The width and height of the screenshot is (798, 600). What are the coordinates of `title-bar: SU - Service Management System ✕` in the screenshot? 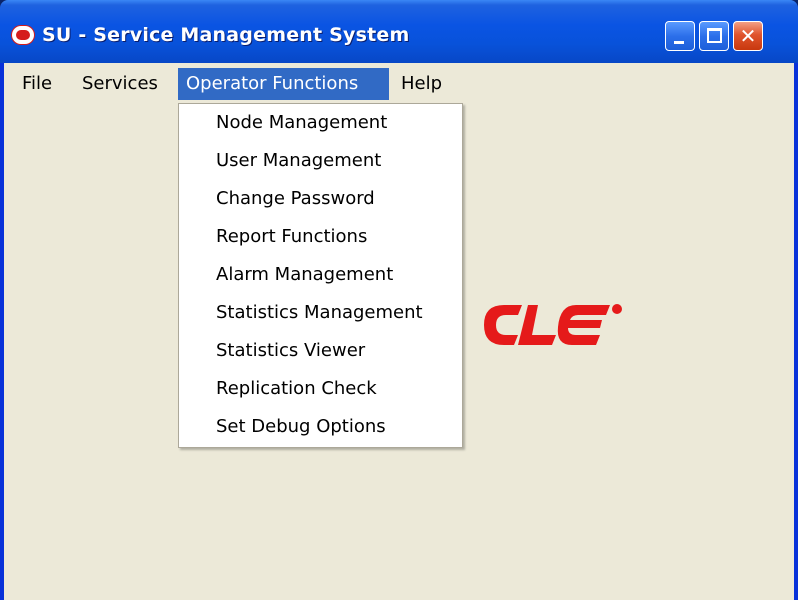 It's located at (399, 31).